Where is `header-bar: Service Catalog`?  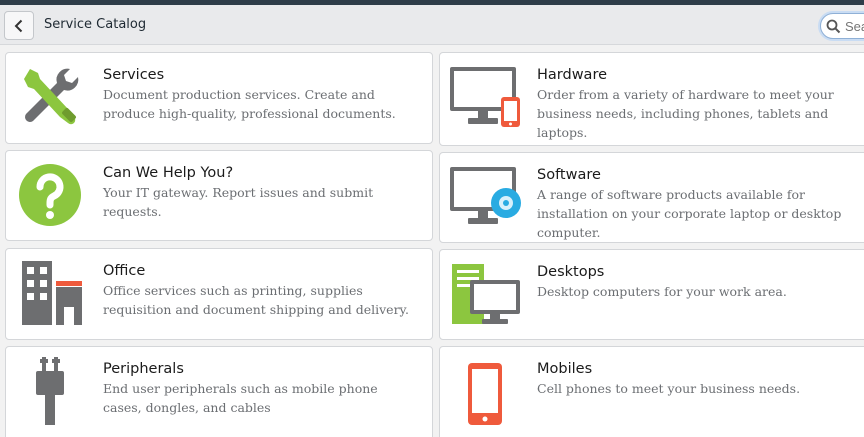
header-bar: Service Catalog is located at coordinates (432, 25).